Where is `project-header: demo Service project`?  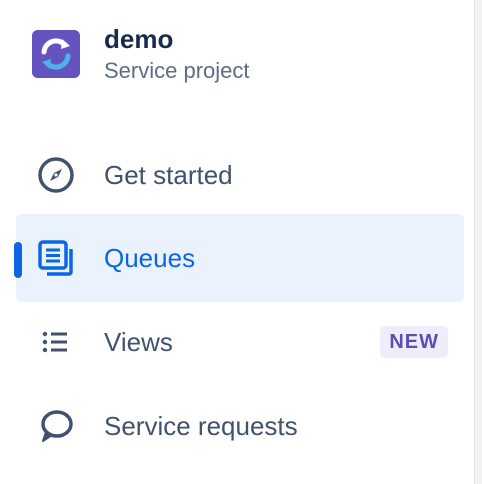 project-header: demo Service project is located at coordinates (141, 54).